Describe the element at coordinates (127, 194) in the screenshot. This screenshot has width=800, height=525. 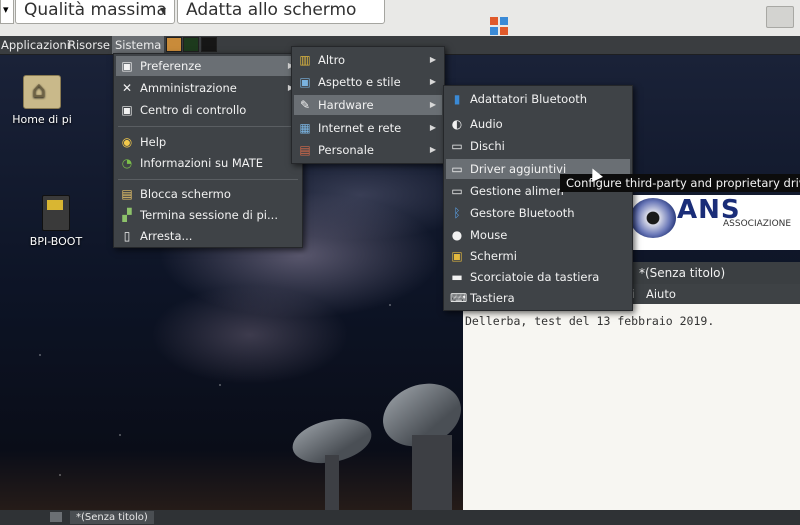
I see `lock-screen-icon: ▤` at that location.